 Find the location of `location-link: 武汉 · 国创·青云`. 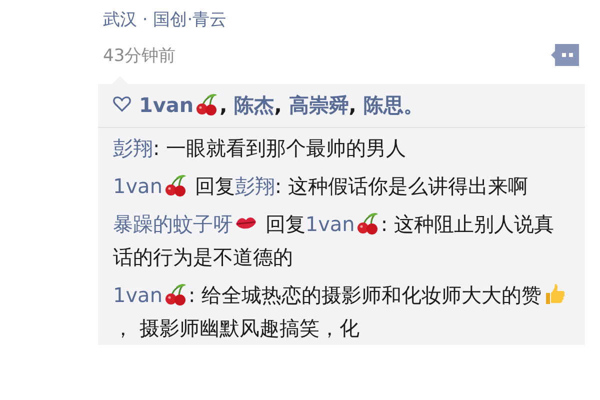

location-link: 武汉 · 国创·青云 is located at coordinates (341, 20).